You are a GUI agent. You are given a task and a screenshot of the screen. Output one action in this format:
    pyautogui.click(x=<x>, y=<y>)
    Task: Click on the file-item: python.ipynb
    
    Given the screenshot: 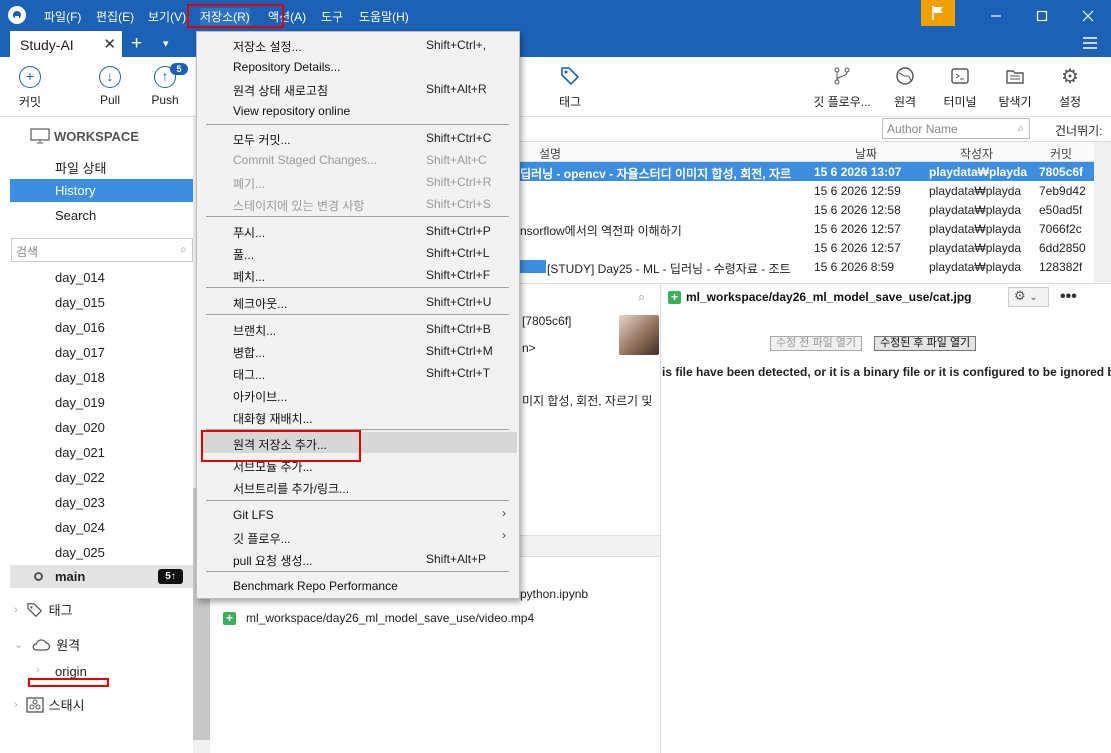 What is the action you would take?
    pyautogui.click(x=554, y=594)
    